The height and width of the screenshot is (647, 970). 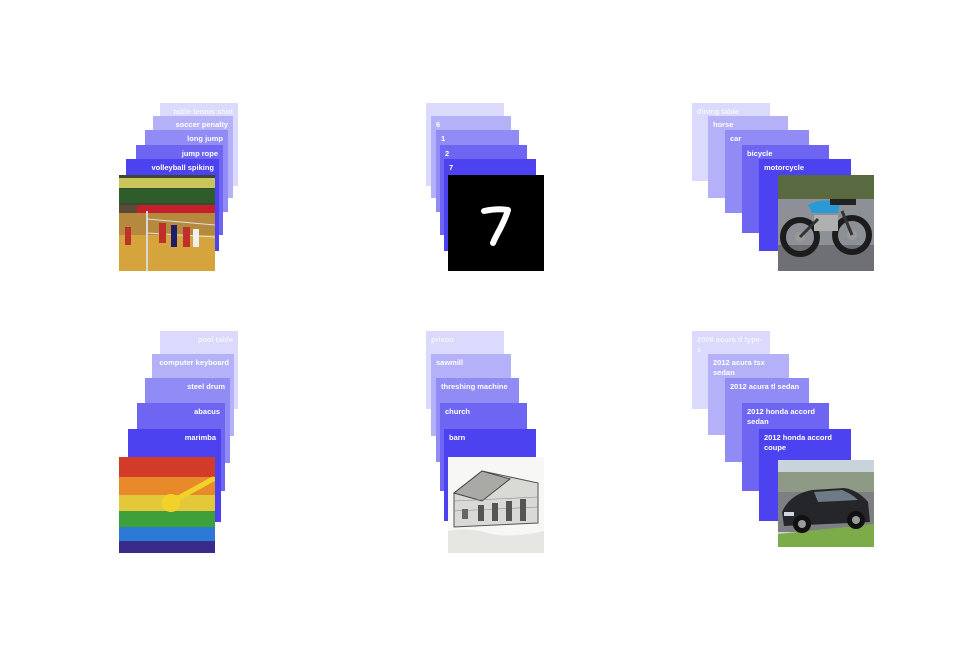 What do you see at coordinates (496, 505) in the screenshot?
I see `barn-sketch` at bounding box center [496, 505].